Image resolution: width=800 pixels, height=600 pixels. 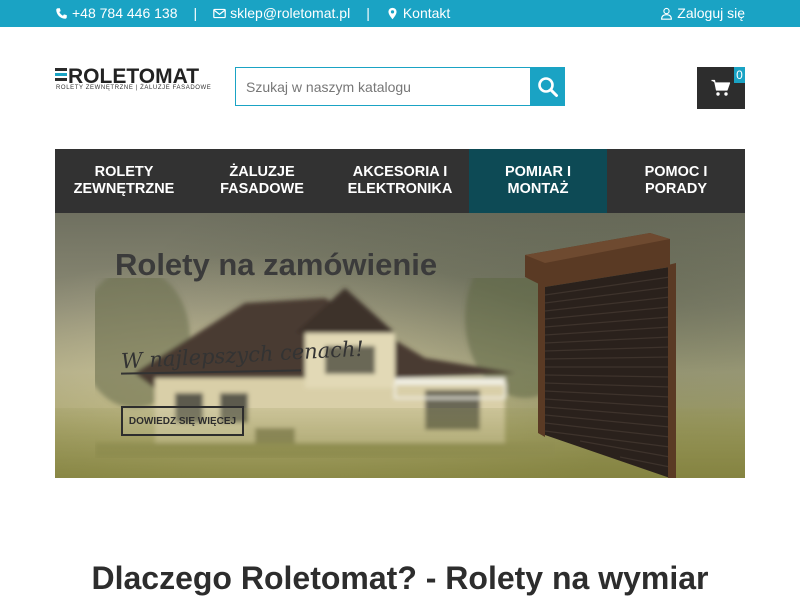 What do you see at coordinates (392, 13) in the screenshot?
I see `map-marker-icon` at bounding box center [392, 13].